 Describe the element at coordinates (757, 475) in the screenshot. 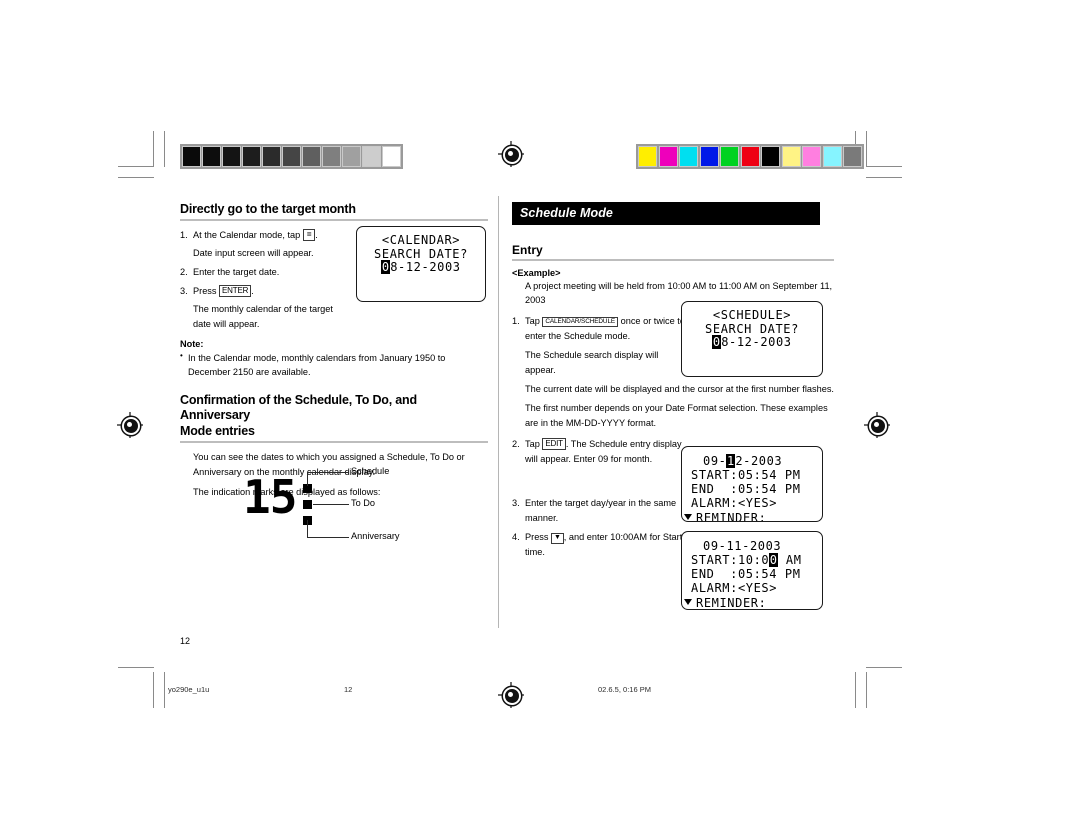

I see `lcd-start-value: 05:54` at that location.